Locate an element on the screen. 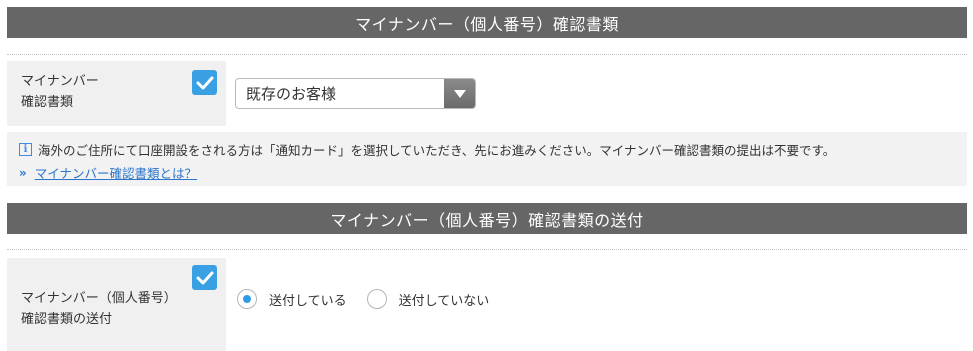 This screenshot has height=351, width=973. radio-button is located at coordinates (376, 299).